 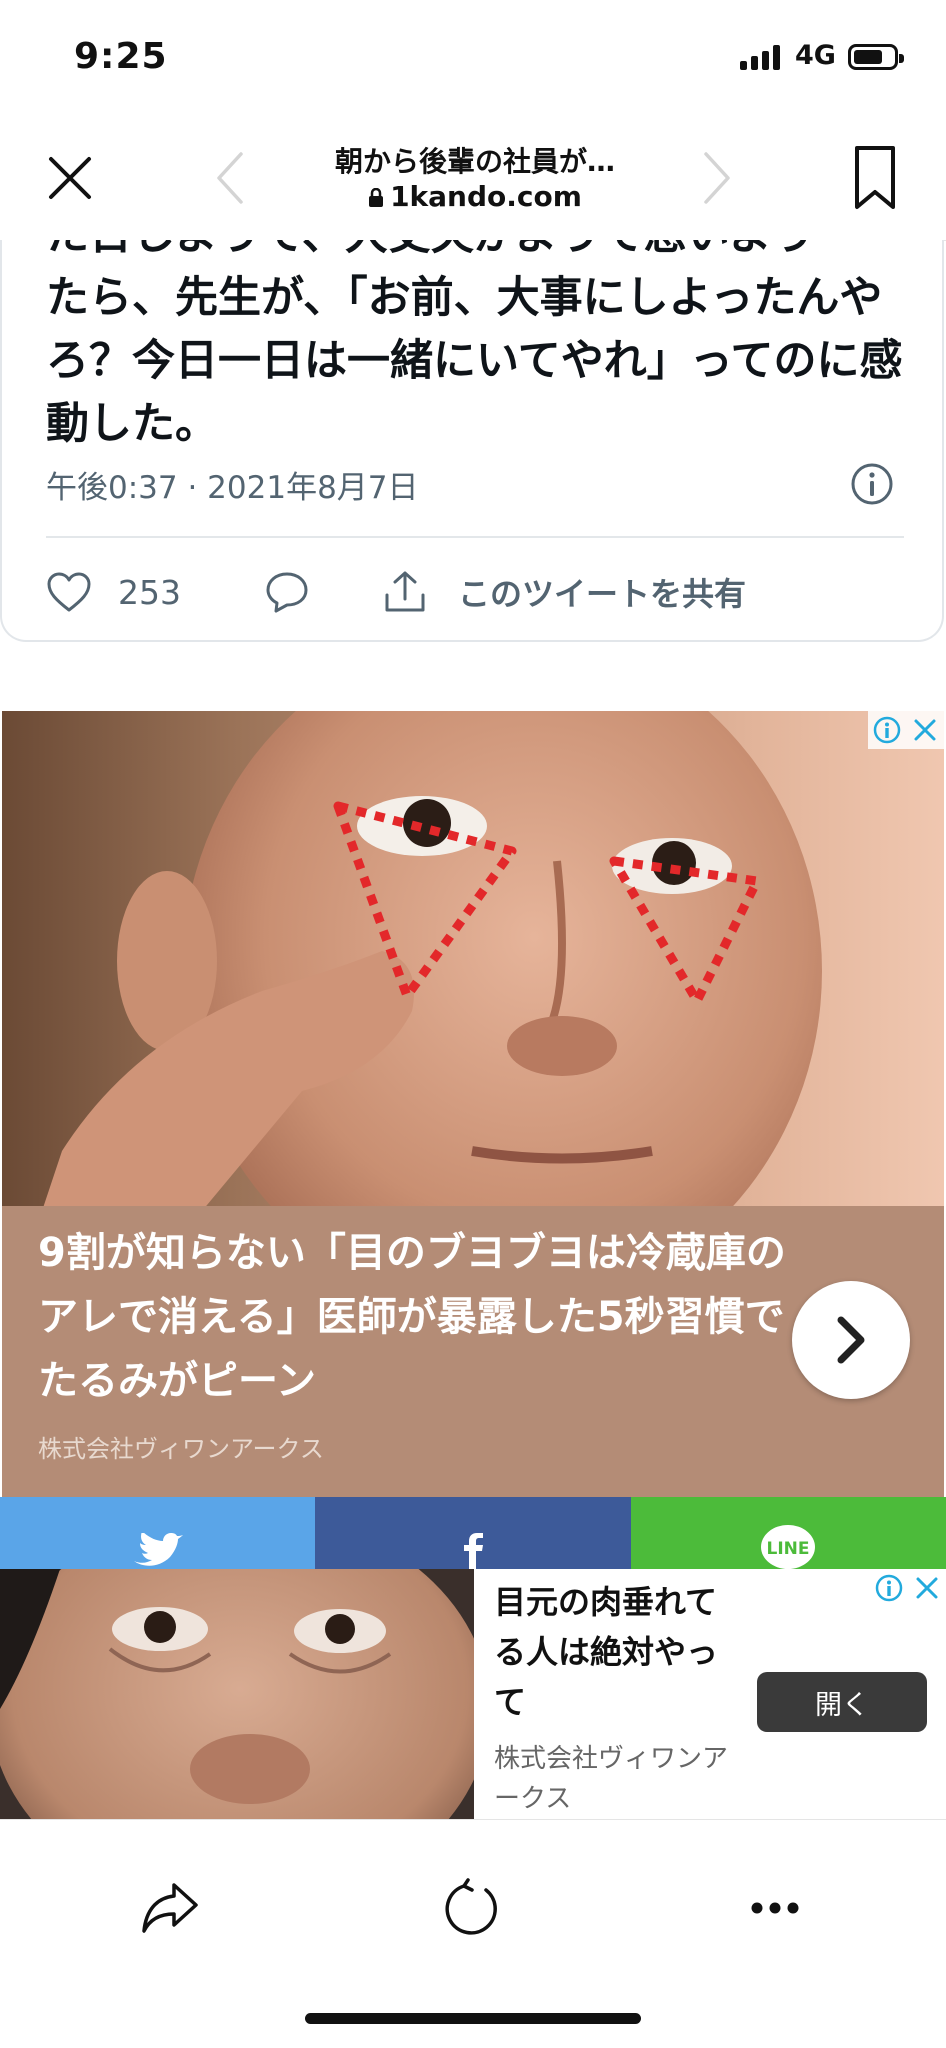 I want to click on ad-sponsor: 株式会社ヴィワンアークス, so click(x=181, y=1449).